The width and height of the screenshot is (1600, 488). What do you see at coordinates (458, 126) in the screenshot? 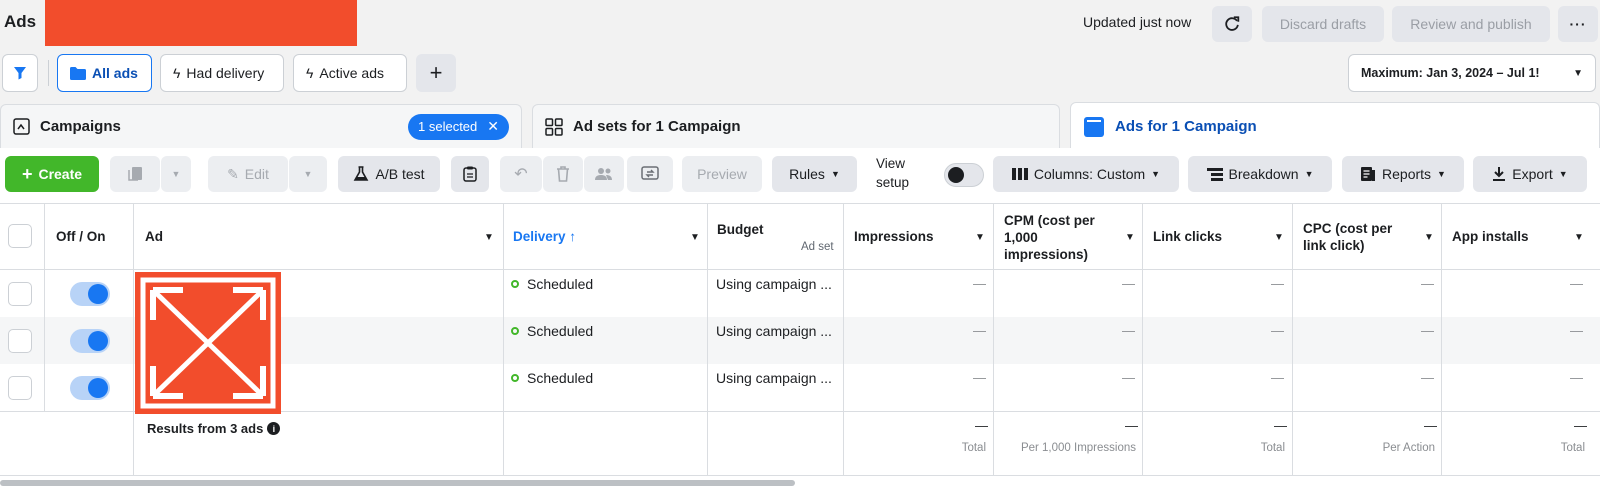
I see `selected-chip: 1 selected ✕` at bounding box center [458, 126].